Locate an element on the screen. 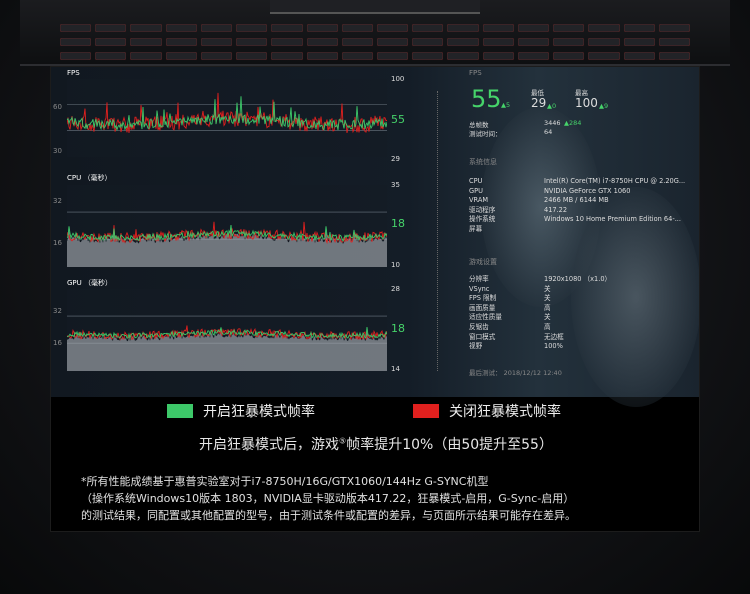  system-row: 驱动程序 417.22 is located at coordinates (584, 210).